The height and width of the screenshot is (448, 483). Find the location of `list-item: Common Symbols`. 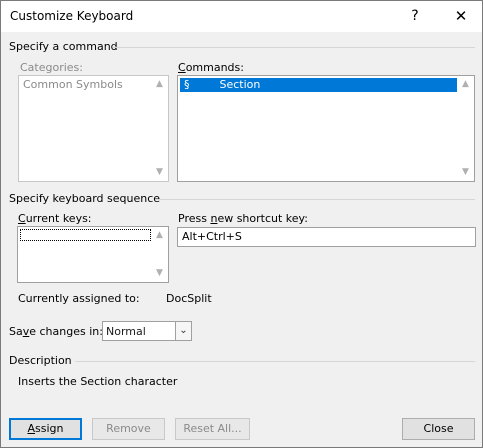

list-item: Common Symbols is located at coordinates (87, 85).